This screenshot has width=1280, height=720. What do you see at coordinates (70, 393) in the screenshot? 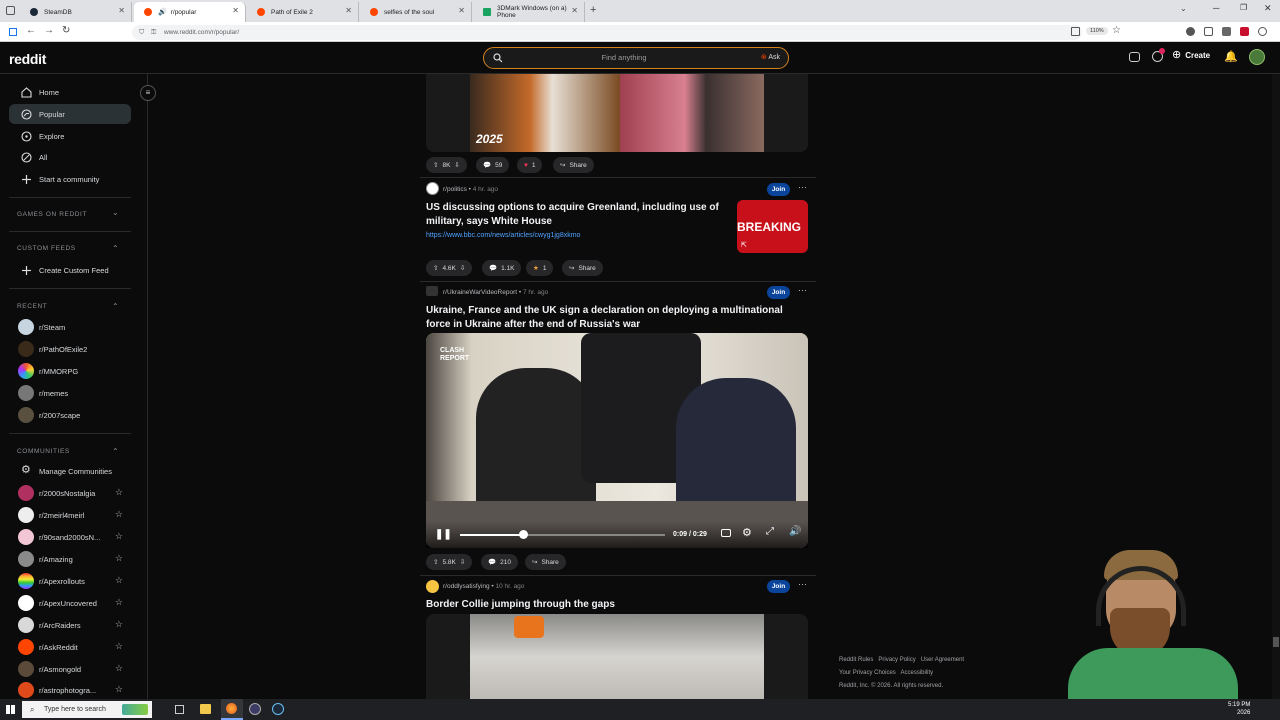
I see `sidebar-item-recent: r/memes` at bounding box center [70, 393].